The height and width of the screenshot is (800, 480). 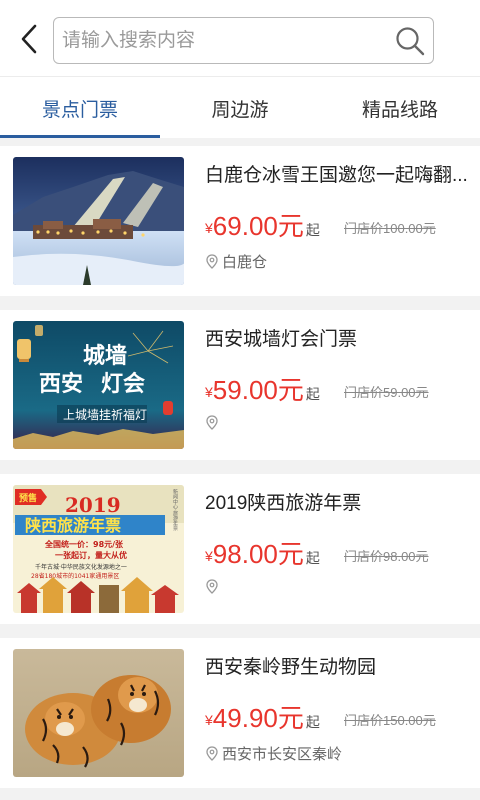 I want to click on poster-line-4: 28省180城市的1041家通用景区, so click(x=75, y=576).